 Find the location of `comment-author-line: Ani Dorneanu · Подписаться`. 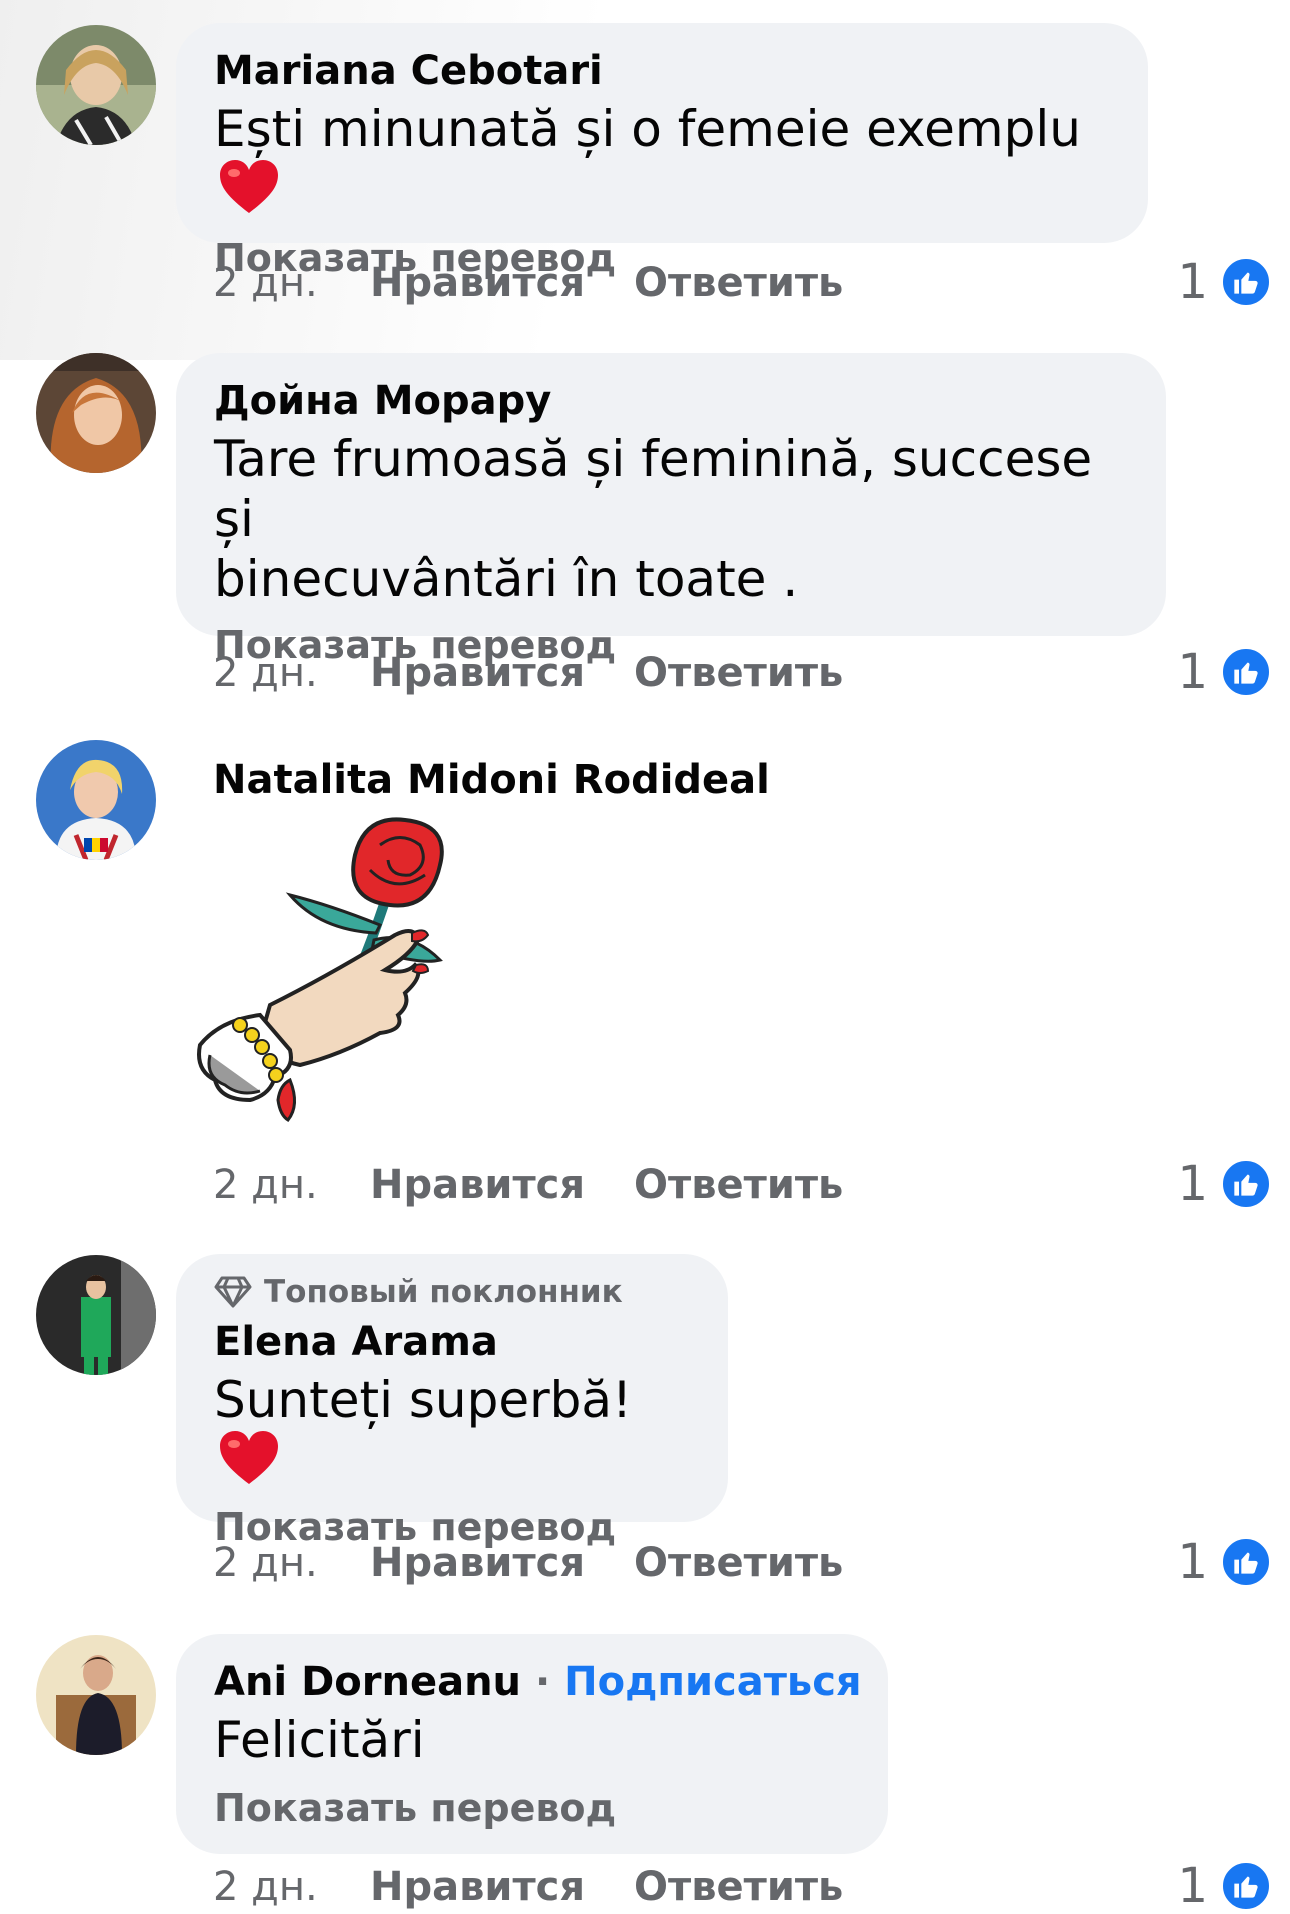

comment-author-line: Ani Dorneanu · Подписаться is located at coordinates (538, 1682).